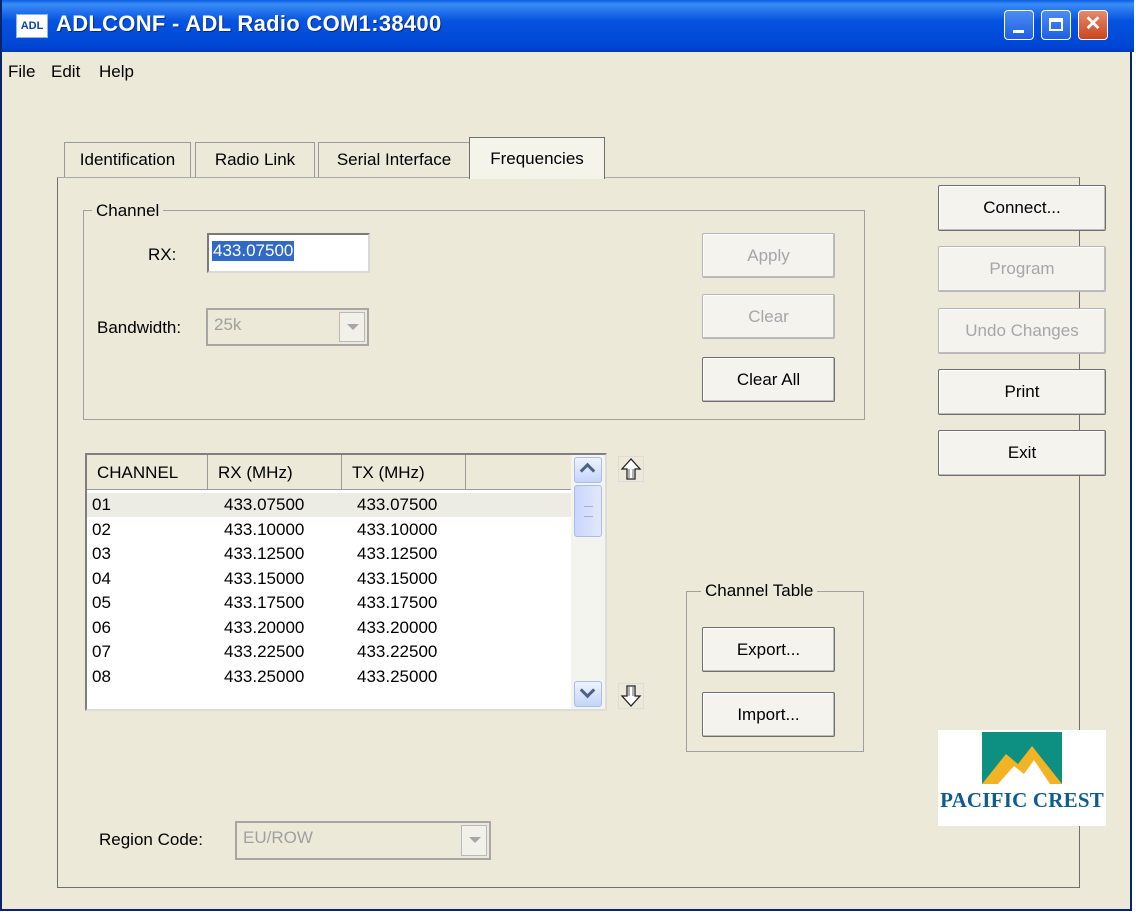 The width and height of the screenshot is (1136, 915). What do you see at coordinates (21, 72) in the screenshot?
I see `menu-file: File` at bounding box center [21, 72].